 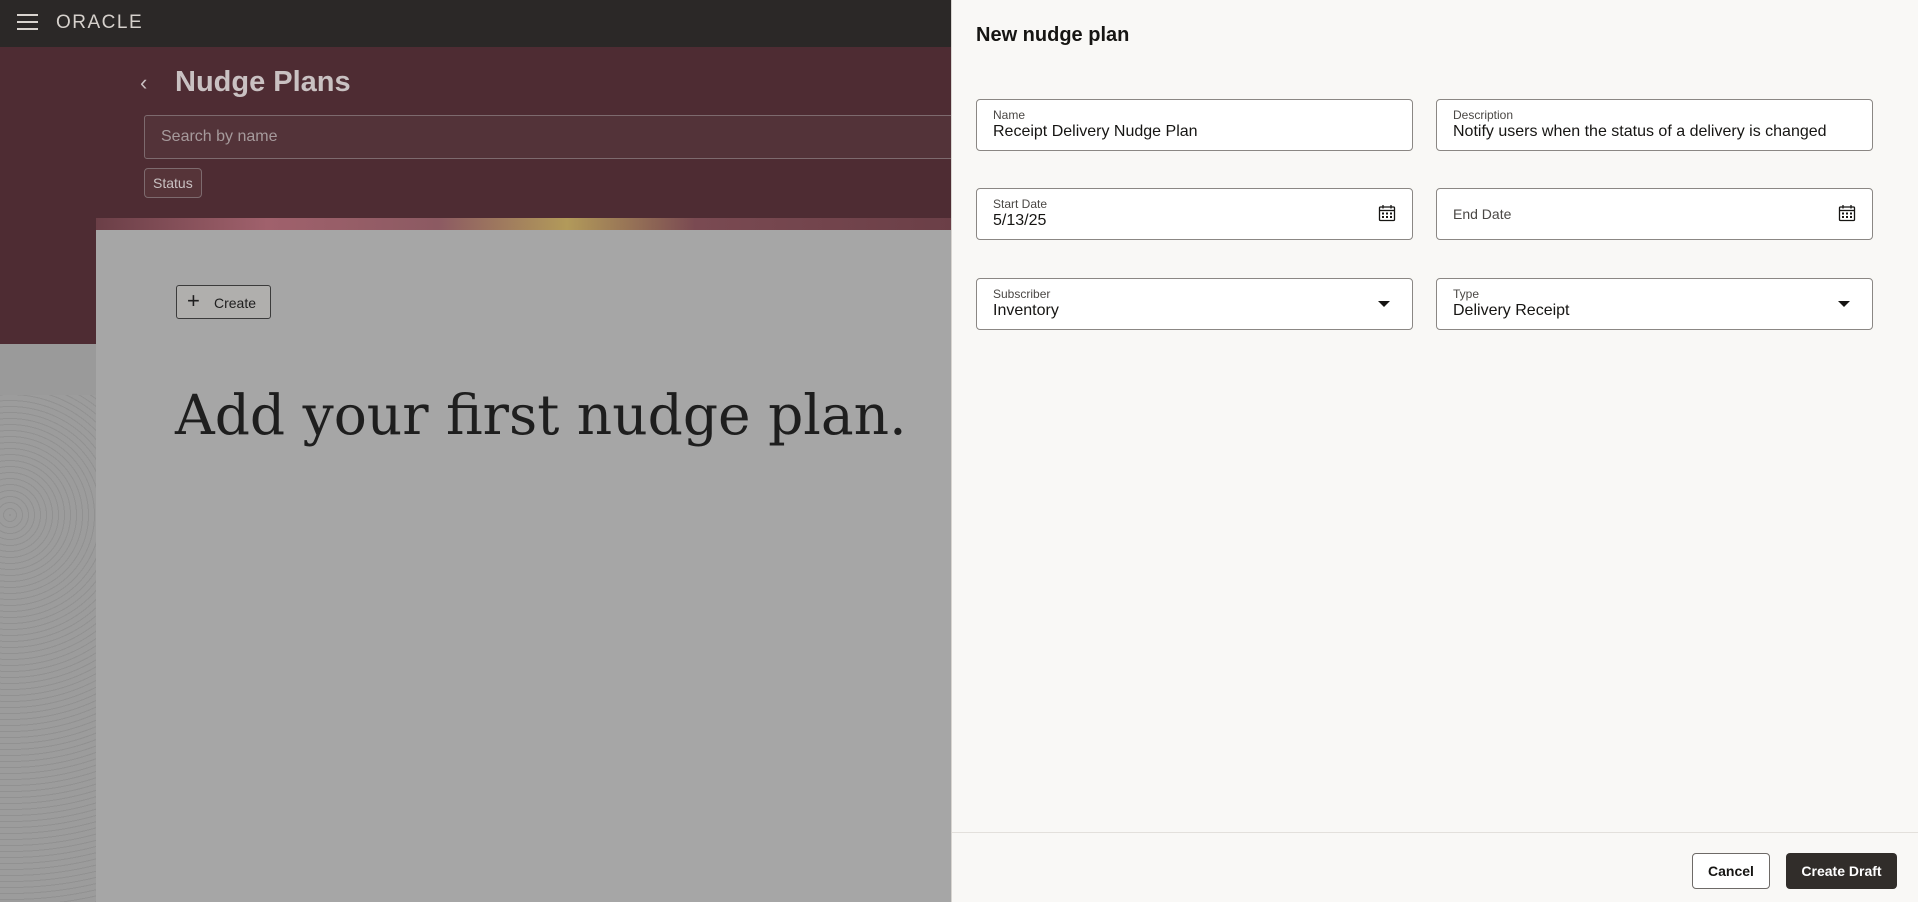 I want to click on cancel-button: Cancel, so click(x=1731, y=871).